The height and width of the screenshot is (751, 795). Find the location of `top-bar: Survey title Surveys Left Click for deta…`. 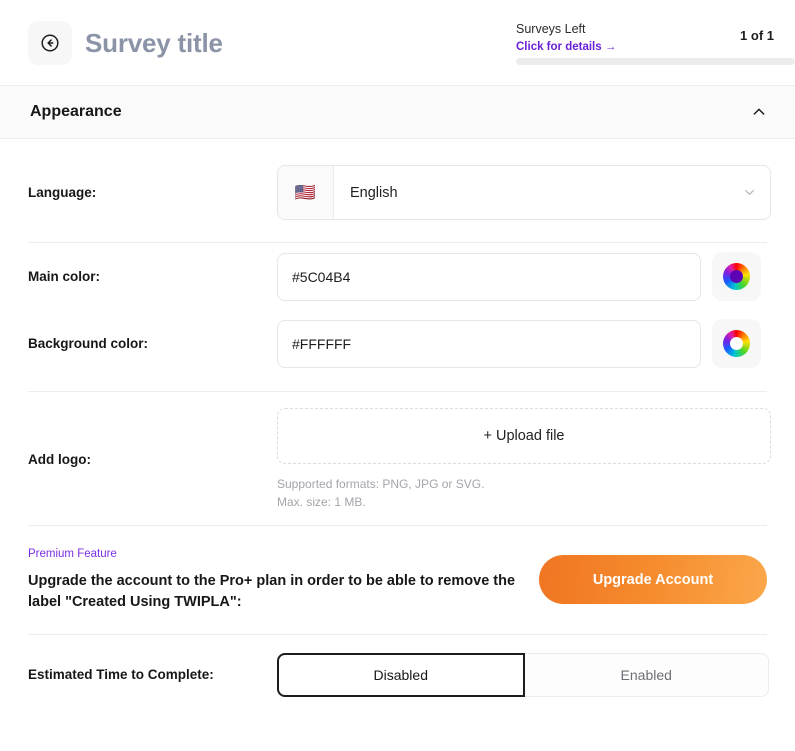

top-bar: Survey title Surveys Left Click for deta… is located at coordinates (397, 43).